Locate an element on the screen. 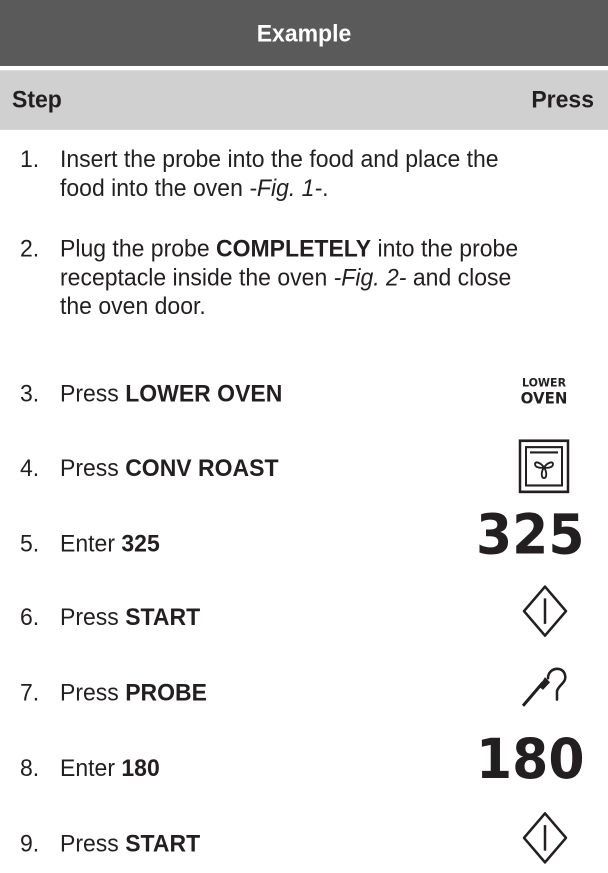 The width and height of the screenshot is (608, 873). step-number: 6. is located at coordinates (30, 616).